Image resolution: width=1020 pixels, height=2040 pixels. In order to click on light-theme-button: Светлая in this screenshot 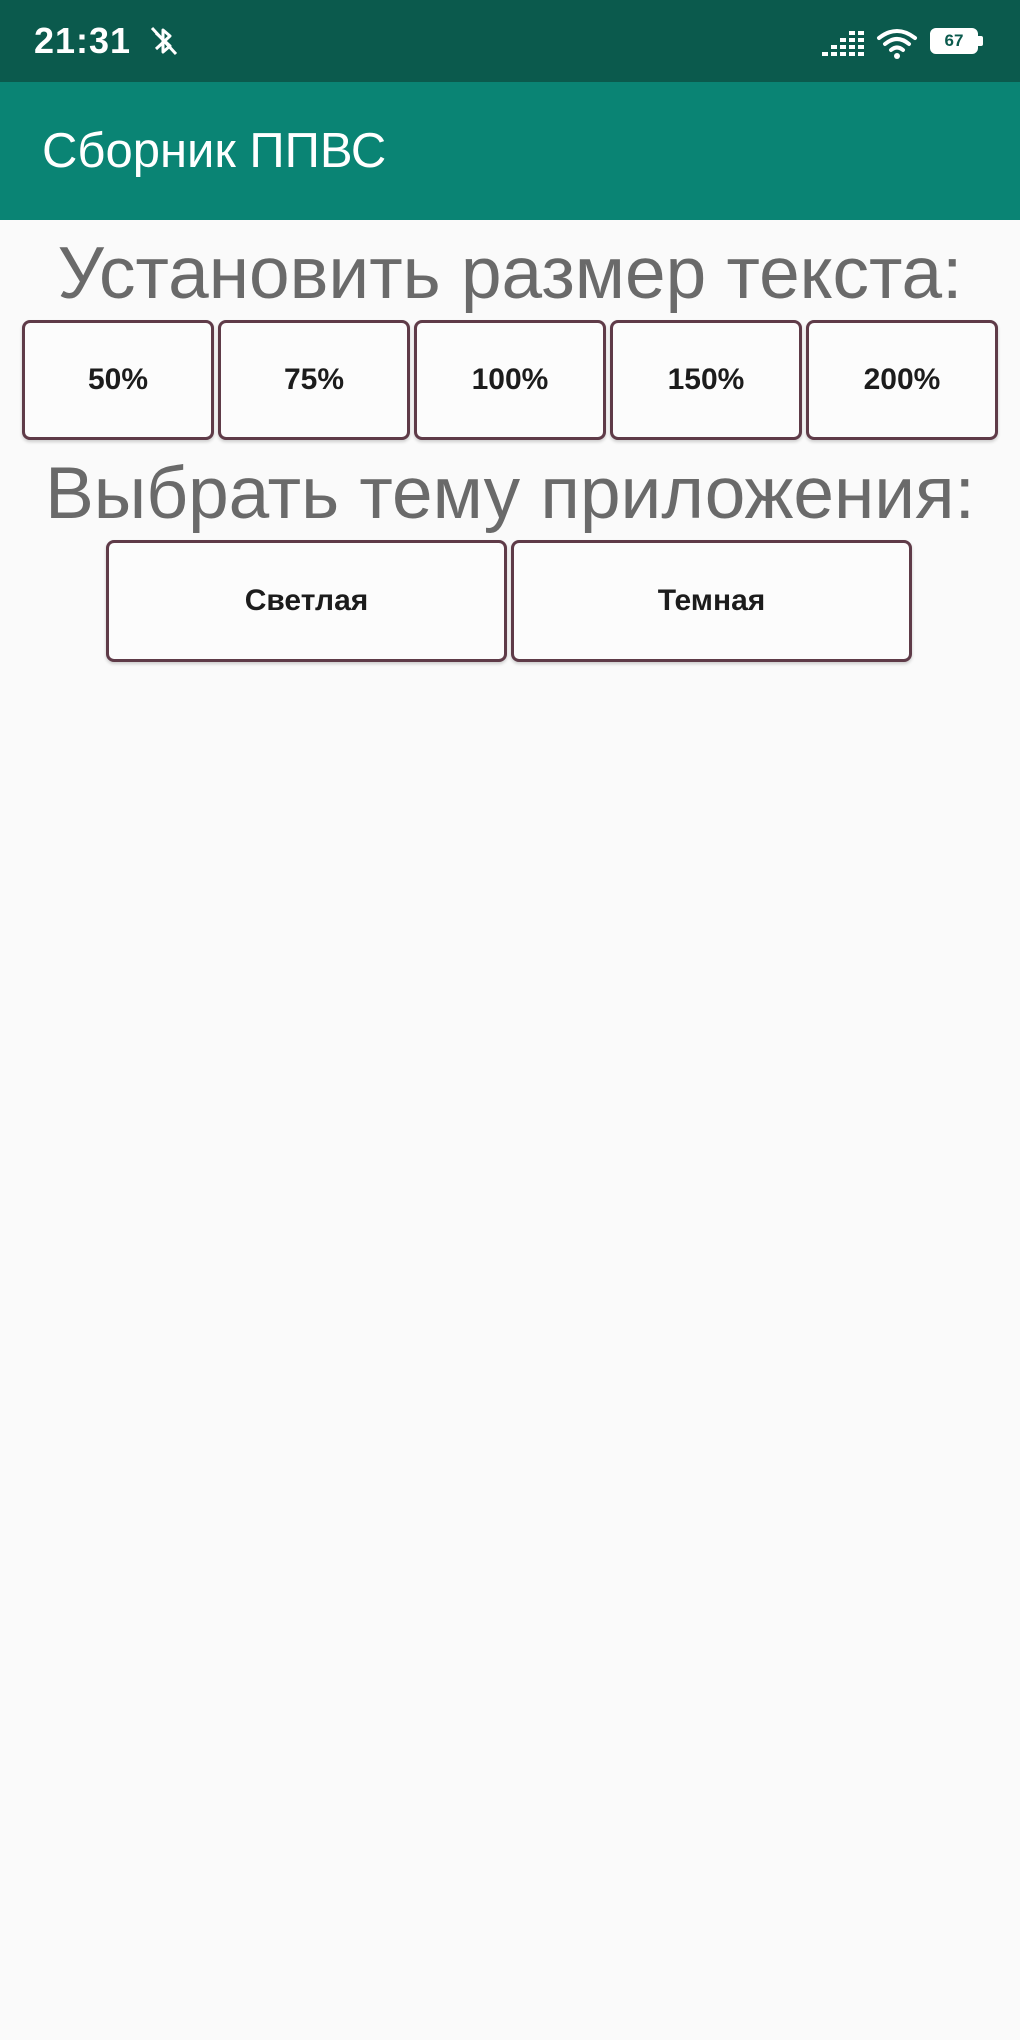, I will do `click(306, 601)`.